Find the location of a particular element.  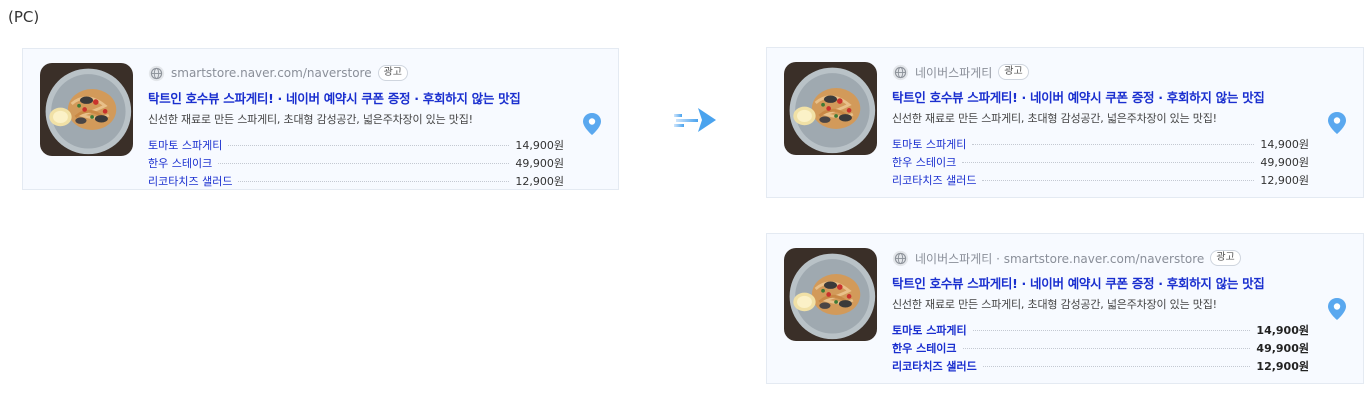

source-url: smartstore.naver.com/naverstore is located at coordinates (271, 73).